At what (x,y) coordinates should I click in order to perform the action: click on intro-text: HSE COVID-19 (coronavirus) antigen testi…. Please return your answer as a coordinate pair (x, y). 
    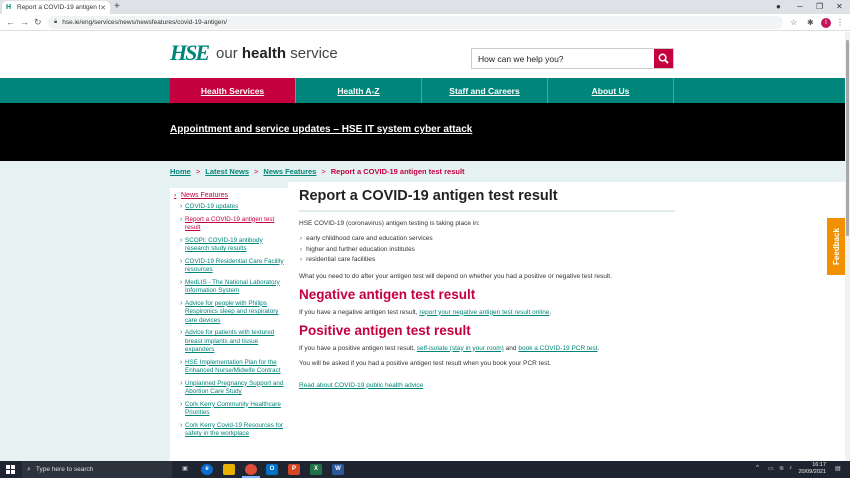
    Looking at the image, I should click on (389, 223).